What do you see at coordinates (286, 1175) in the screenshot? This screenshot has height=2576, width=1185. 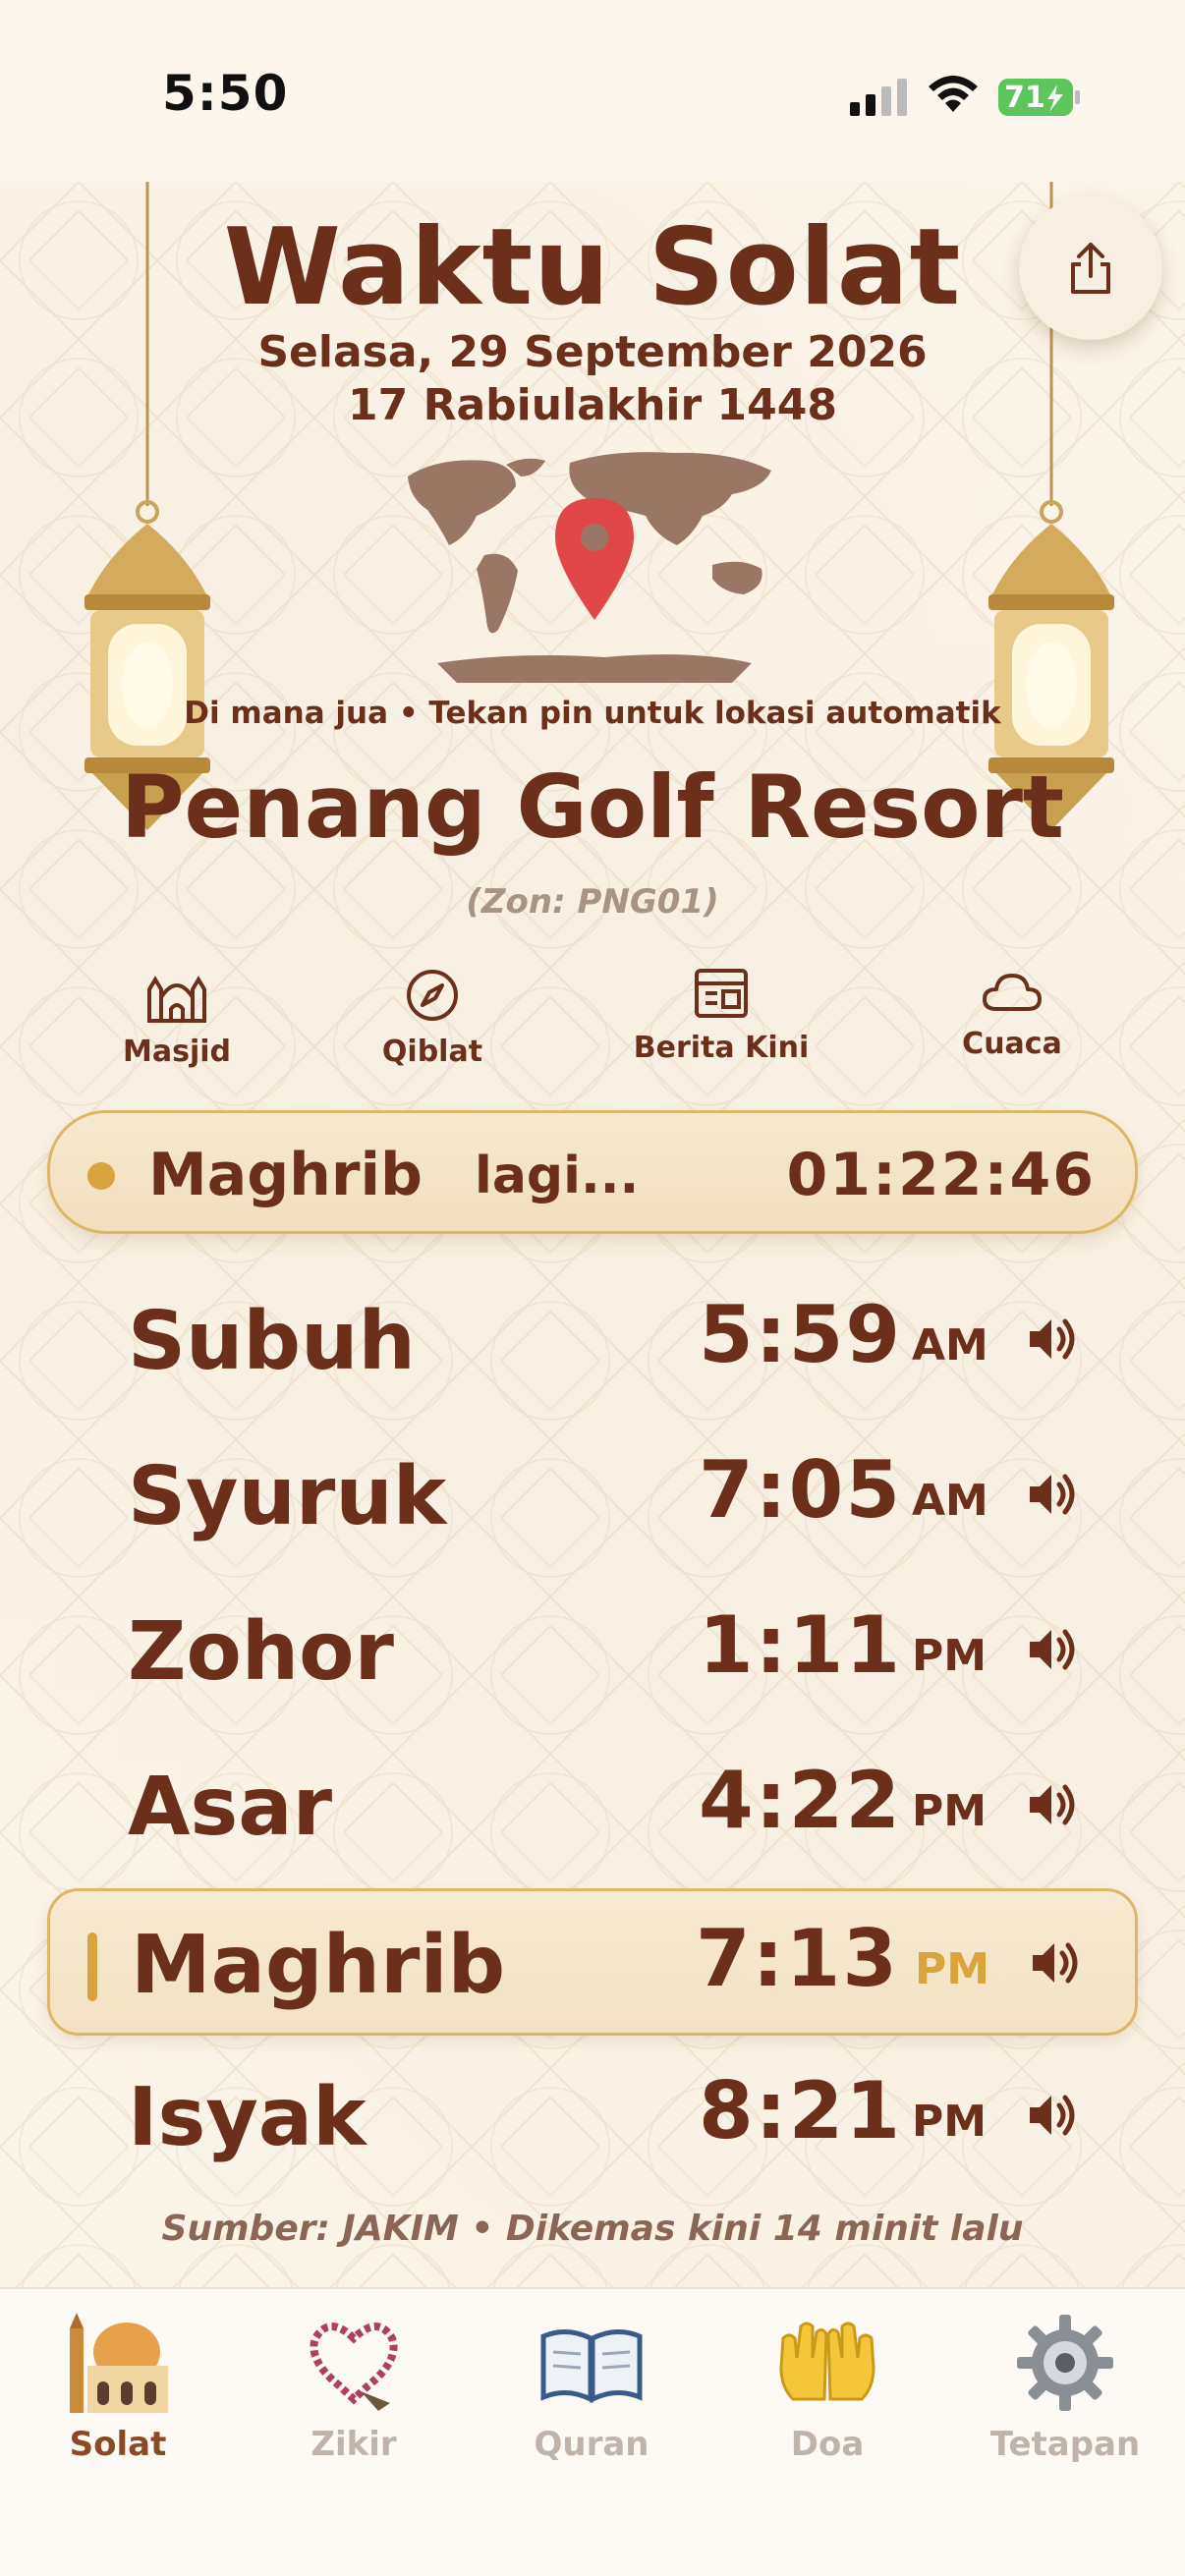 I see `countdown-prayer-name: Maghrib` at bounding box center [286, 1175].